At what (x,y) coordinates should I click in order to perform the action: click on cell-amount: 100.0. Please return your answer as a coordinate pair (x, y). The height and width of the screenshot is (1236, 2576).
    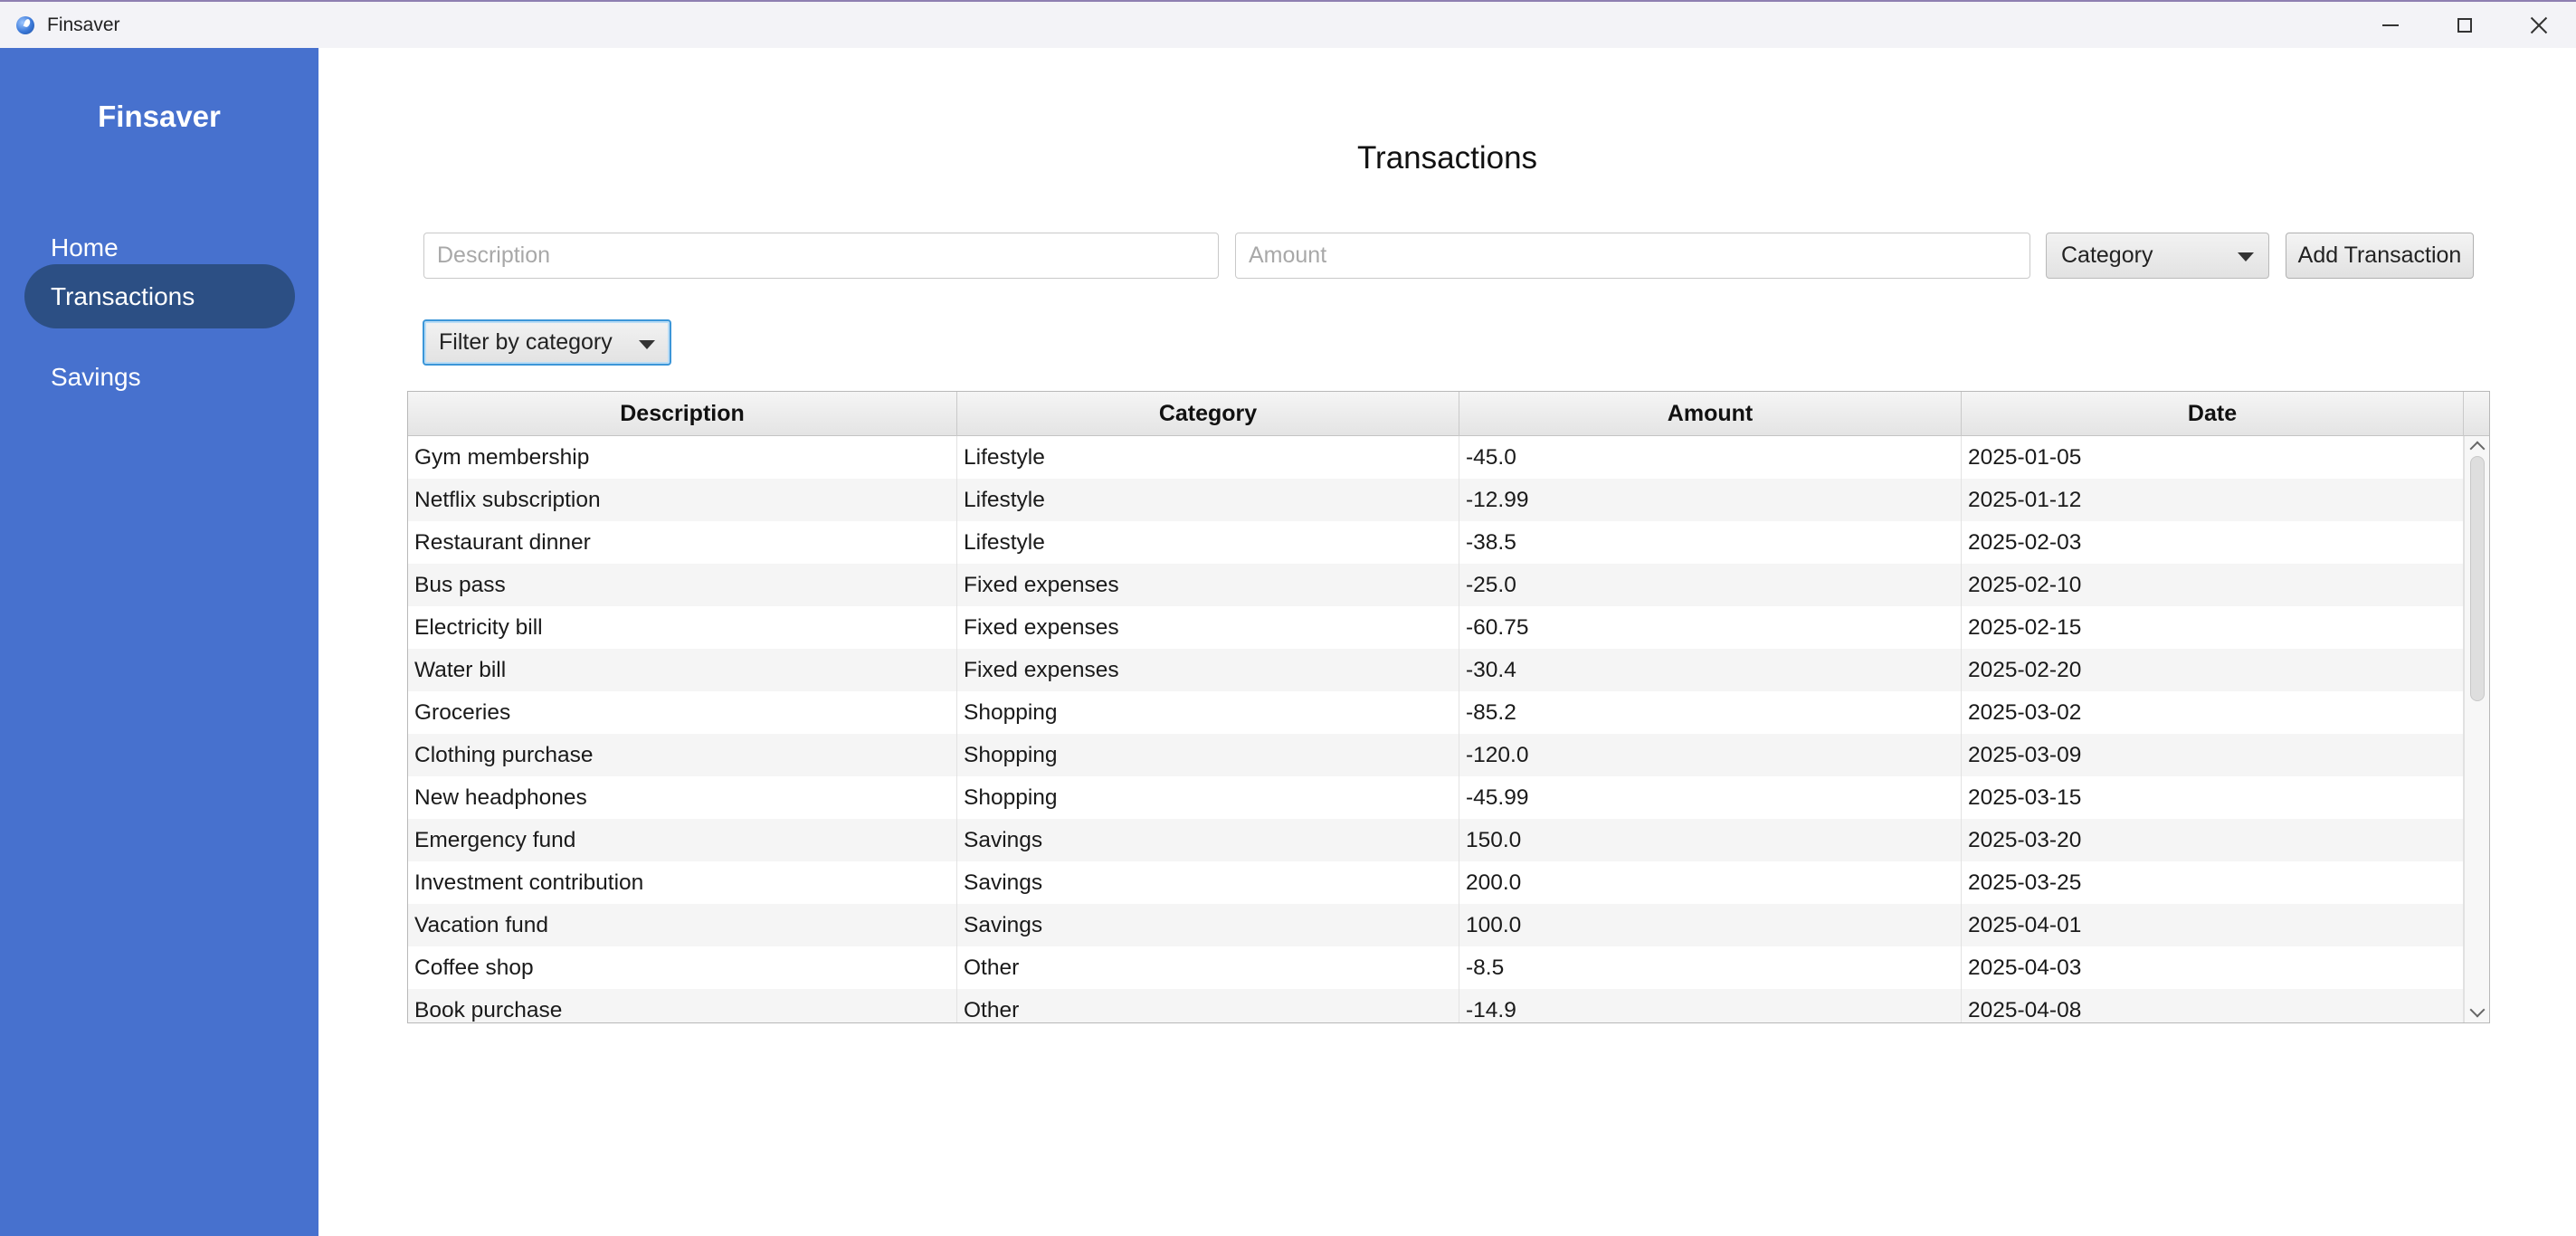
    Looking at the image, I should click on (1710, 925).